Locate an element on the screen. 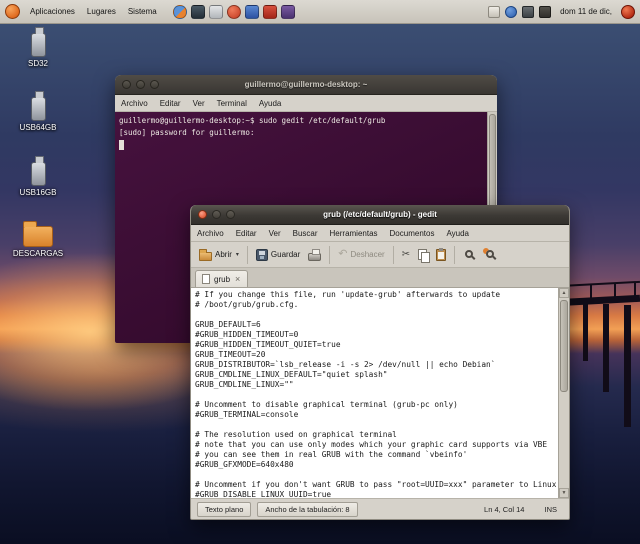 The height and width of the screenshot is (544, 640). search-button is located at coordinates (469, 255).